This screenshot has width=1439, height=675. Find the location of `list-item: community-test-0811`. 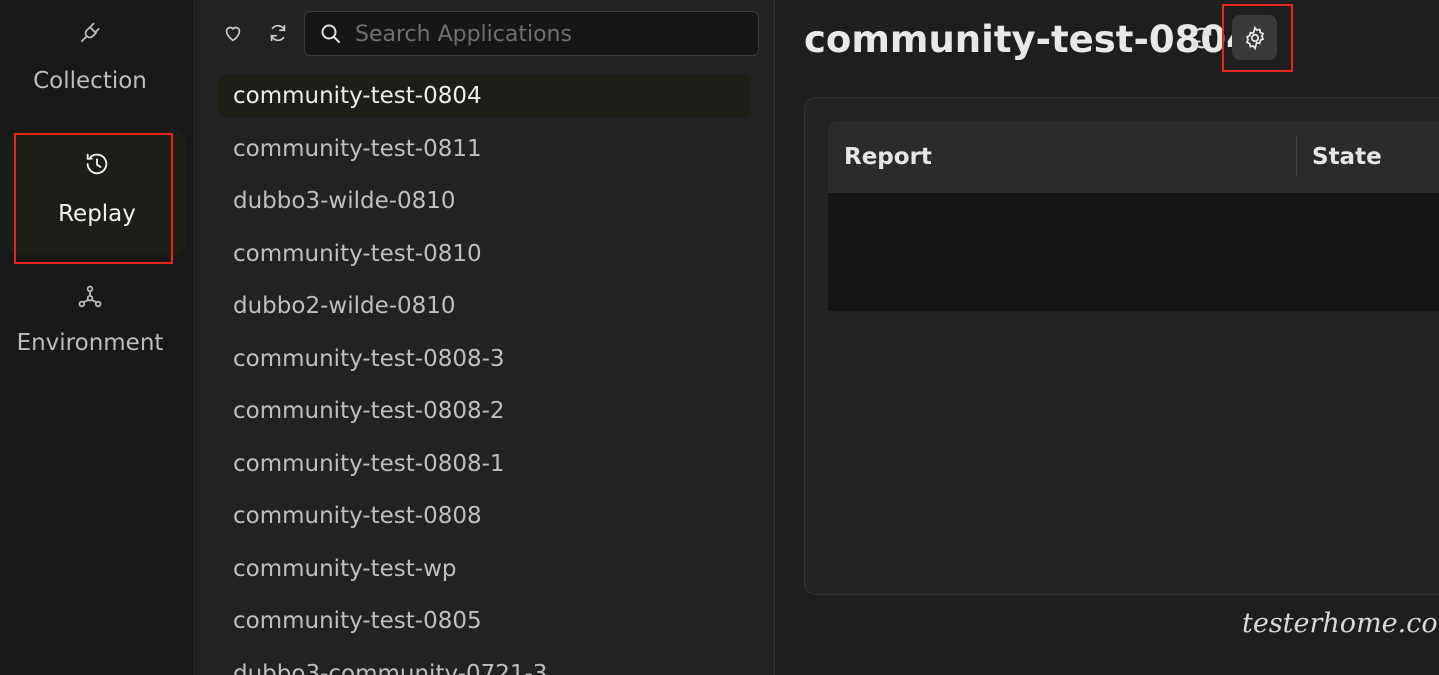

list-item: community-test-0811 is located at coordinates (485, 149).